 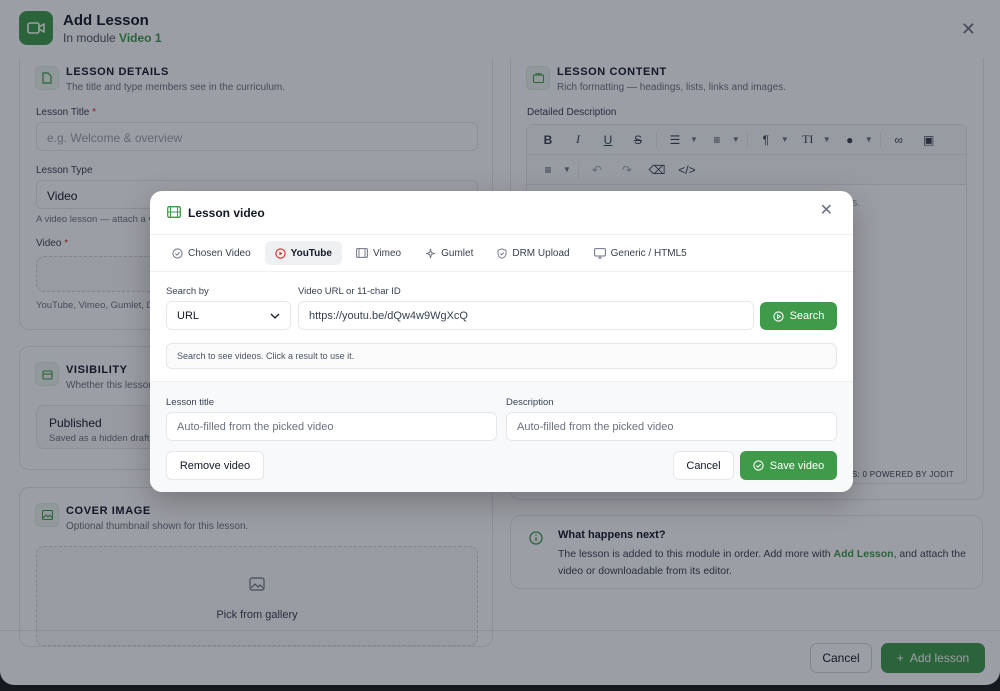 What do you see at coordinates (797, 465) in the screenshot?
I see `save-video-button-label: Save video` at bounding box center [797, 465].